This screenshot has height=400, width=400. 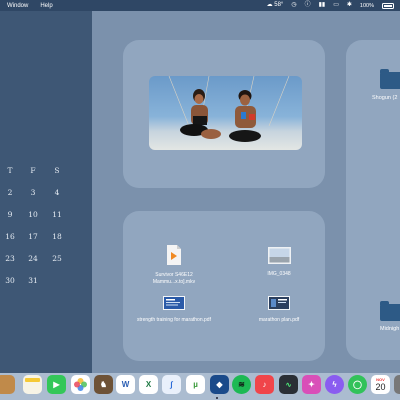 I want to click on weather-widget: ☁ 58°, so click(x=275, y=5).